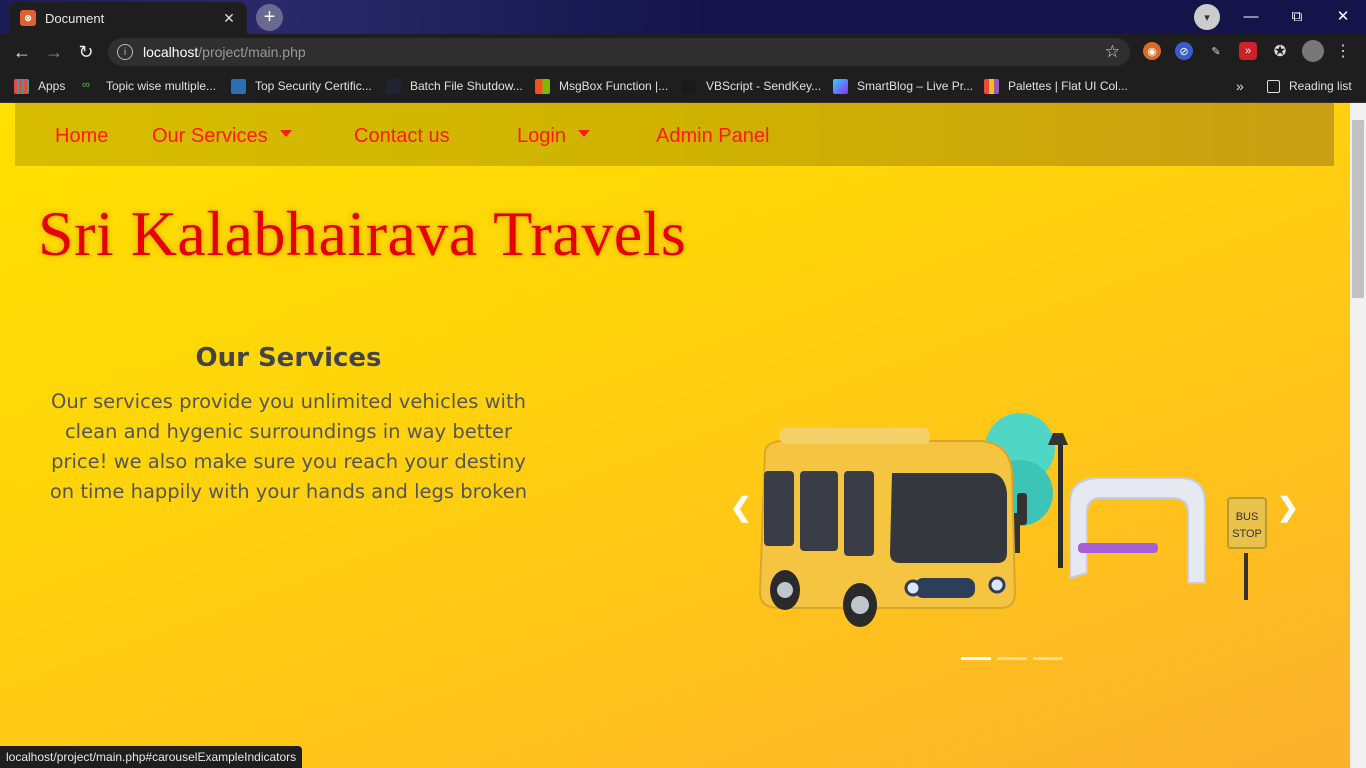  Describe the element at coordinates (86, 52) in the screenshot. I see `reload-icon: ↻` at that location.